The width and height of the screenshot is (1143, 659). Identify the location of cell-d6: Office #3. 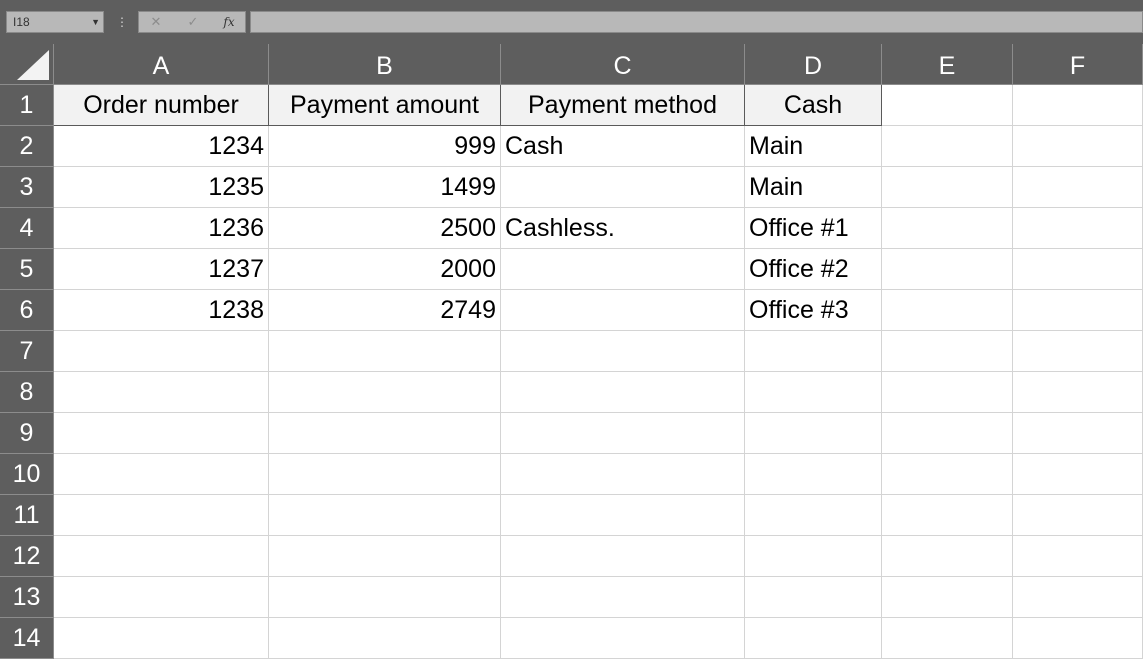
(813, 310).